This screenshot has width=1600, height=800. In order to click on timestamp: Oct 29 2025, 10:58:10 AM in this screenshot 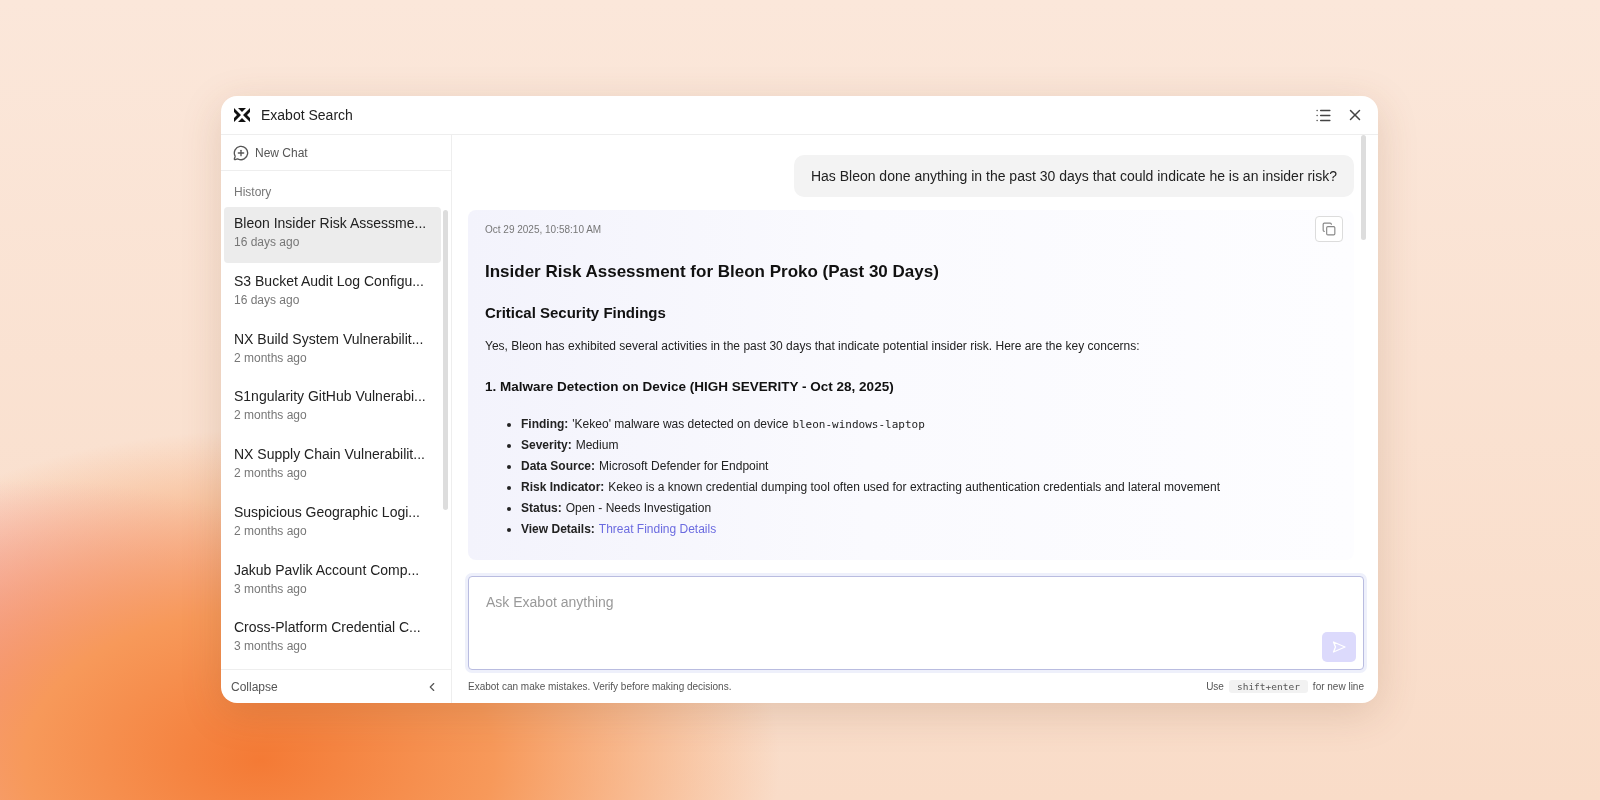, I will do `click(543, 229)`.